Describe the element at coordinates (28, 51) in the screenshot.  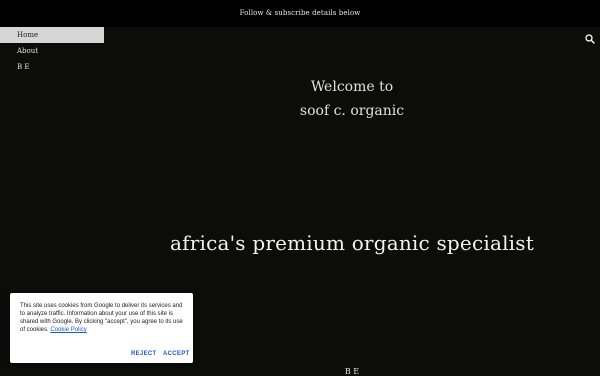
I see `nav-item-label: About` at that location.